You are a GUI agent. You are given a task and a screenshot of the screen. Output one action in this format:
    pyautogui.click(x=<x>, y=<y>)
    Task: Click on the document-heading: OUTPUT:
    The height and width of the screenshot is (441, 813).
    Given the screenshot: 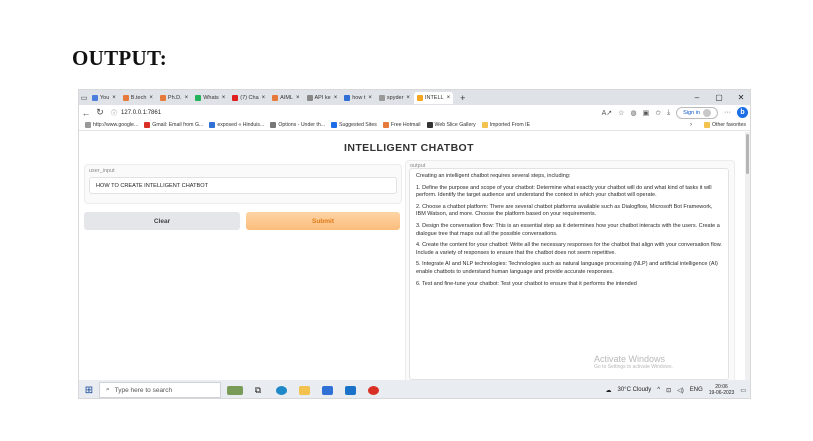 What is the action you would take?
    pyautogui.click(x=120, y=58)
    